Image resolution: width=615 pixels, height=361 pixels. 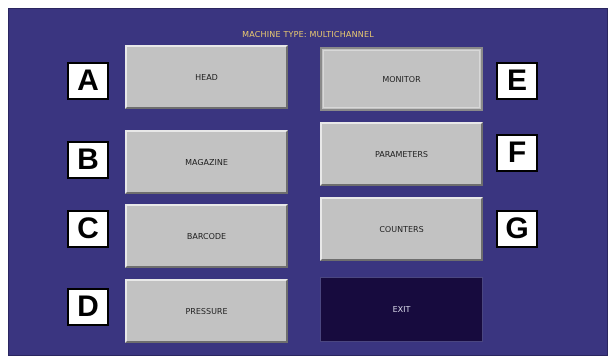 What do you see at coordinates (88, 160) in the screenshot?
I see `callout-label-b: B` at bounding box center [88, 160].